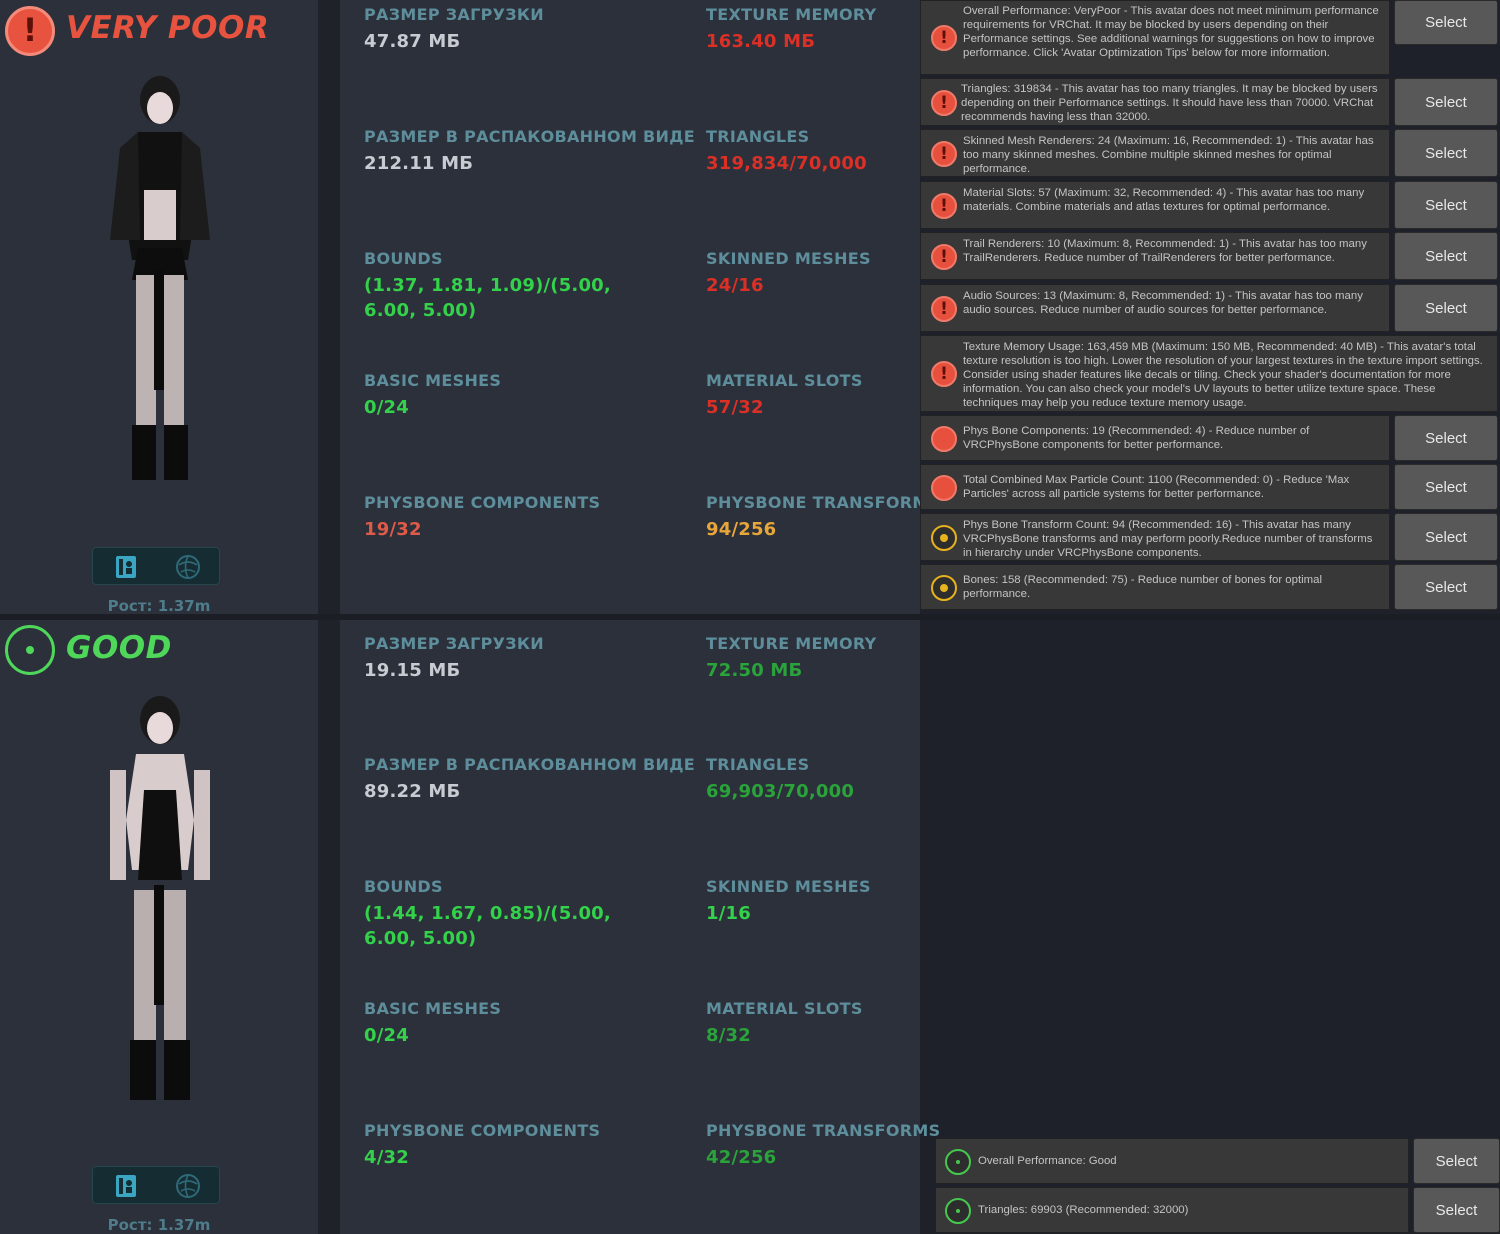 The width and height of the screenshot is (1500, 1234). What do you see at coordinates (412, 791) in the screenshot?
I see `uncompressed-size-value: 89.22 МБ` at bounding box center [412, 791].